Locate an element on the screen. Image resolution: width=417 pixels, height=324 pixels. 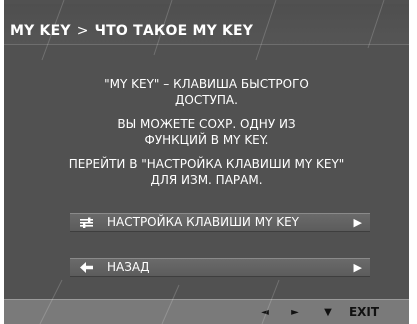
exit-button: EXIT is located at coordinates (364, 312).